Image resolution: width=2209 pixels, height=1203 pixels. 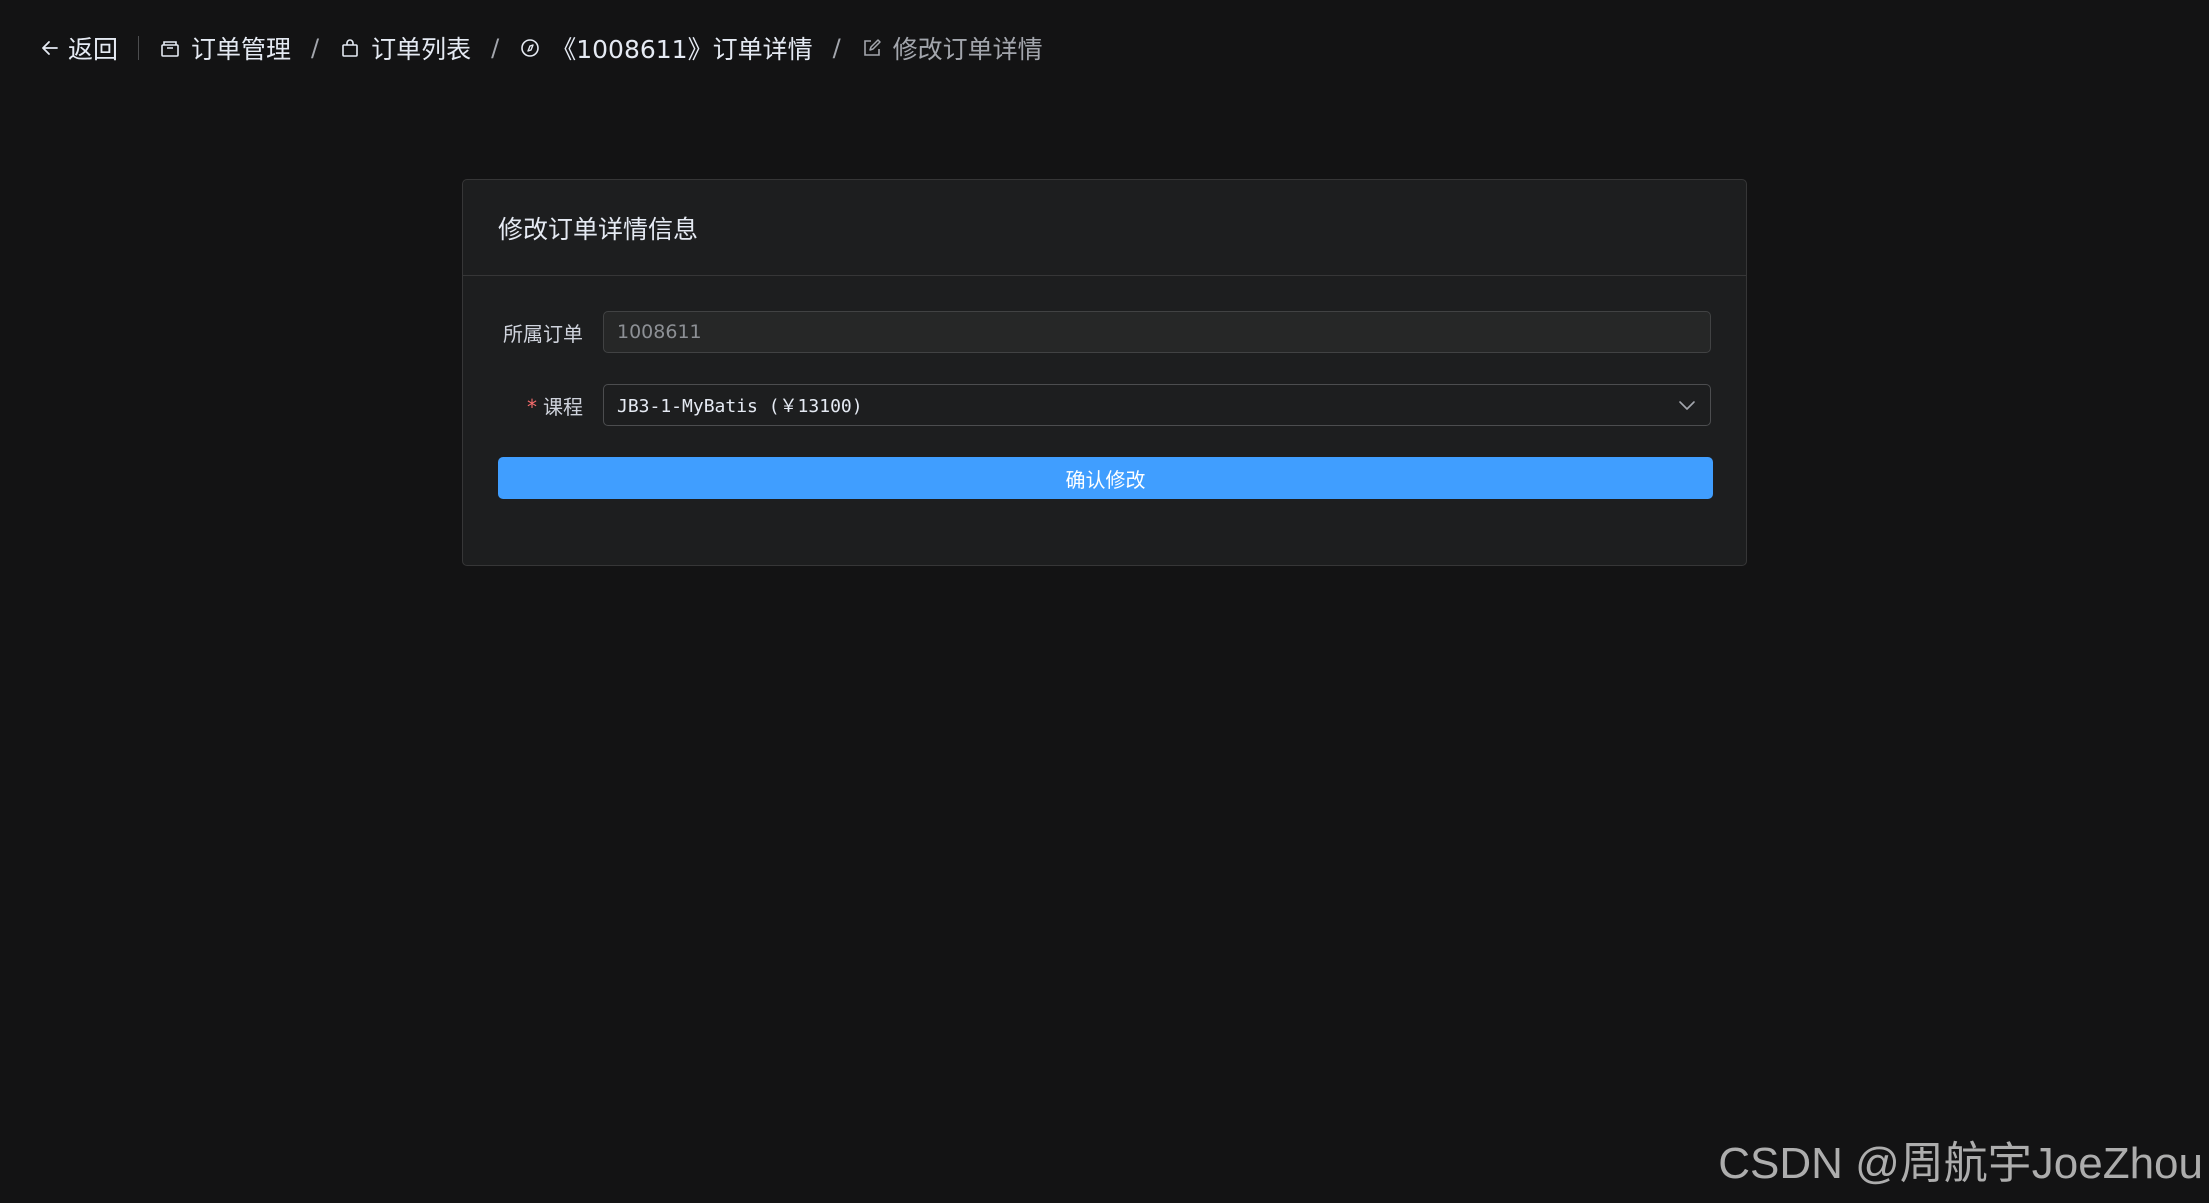 I want to click on breadcrumb-label: 修改订单详情, so click(x=967, y=49).